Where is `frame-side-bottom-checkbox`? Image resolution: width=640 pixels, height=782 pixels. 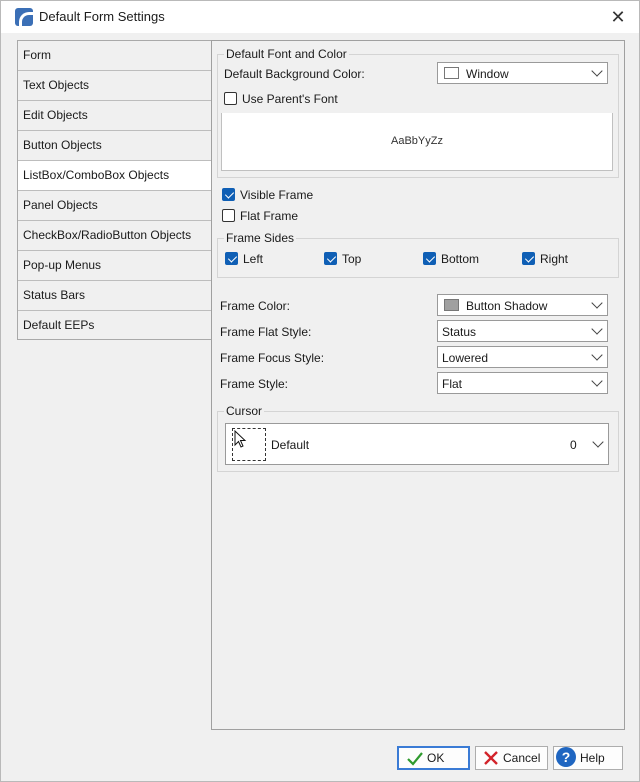 frame-side-bottom-checkbox is located at coordinates (429, 258).